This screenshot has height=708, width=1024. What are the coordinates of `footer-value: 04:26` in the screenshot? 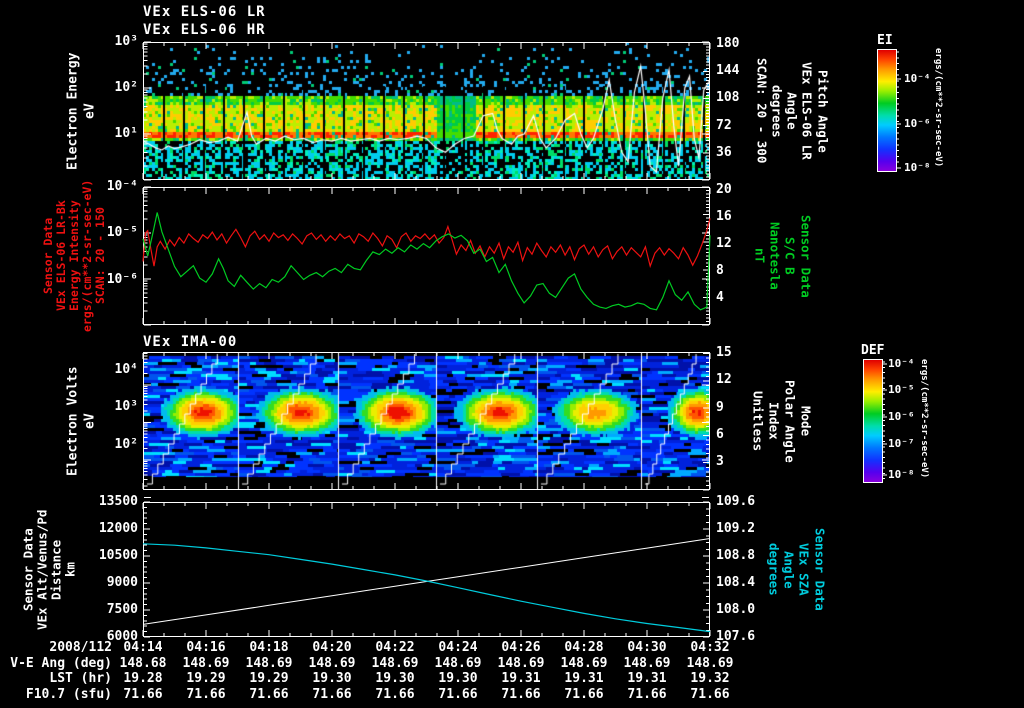 It's located at (521, 647).